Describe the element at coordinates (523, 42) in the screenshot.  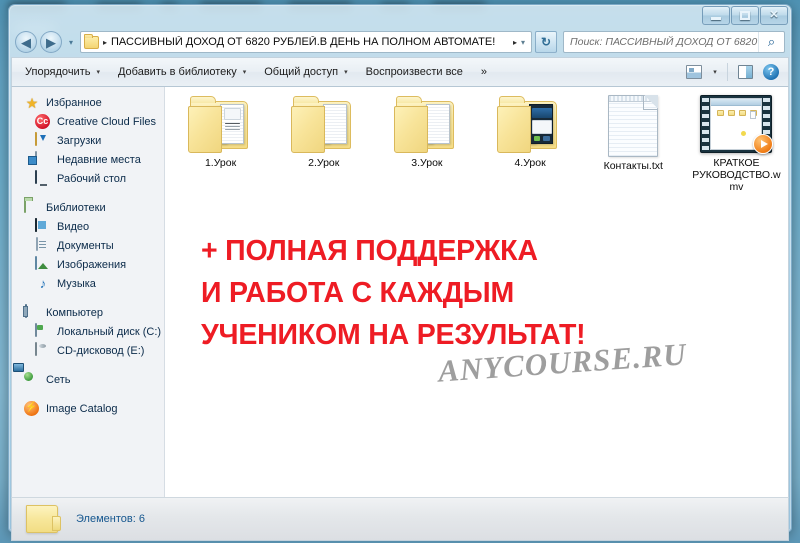
I see `breadcrumb-dropdown-icon: ▾` at that location.